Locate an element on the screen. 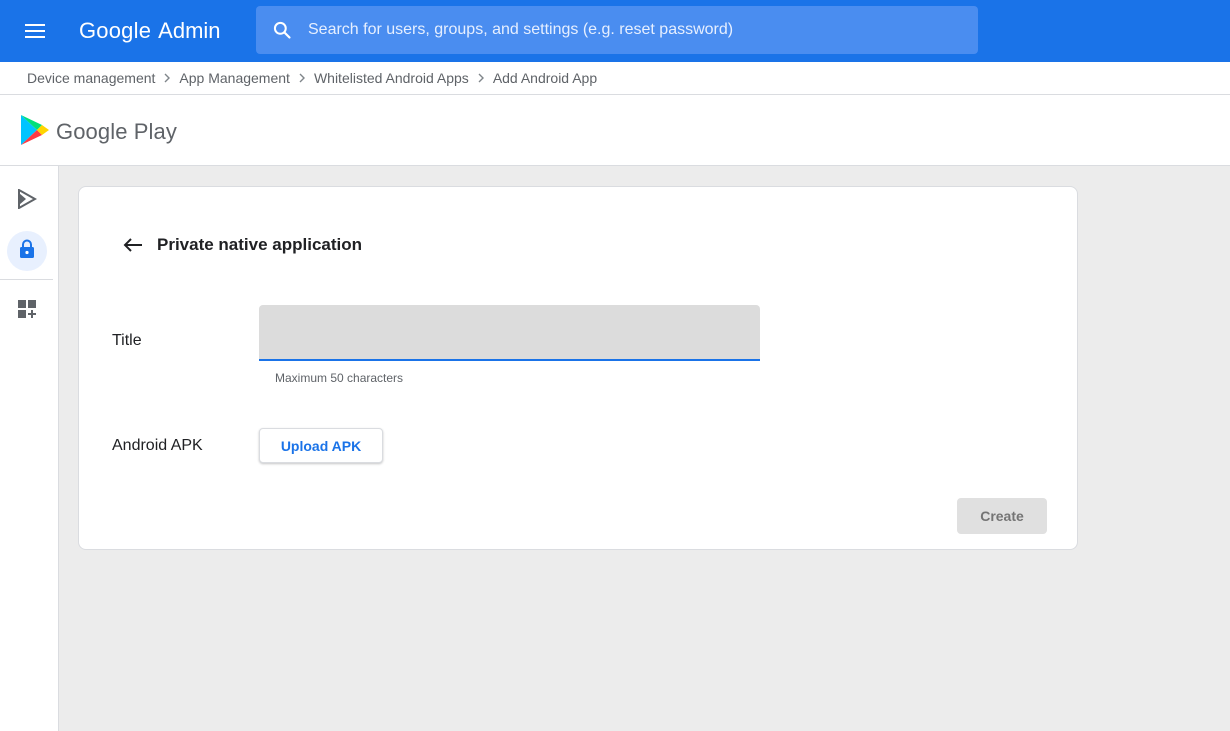 The height and width of the screenshot is (731, 1230). search-icon is located at coordinates (282, 30).